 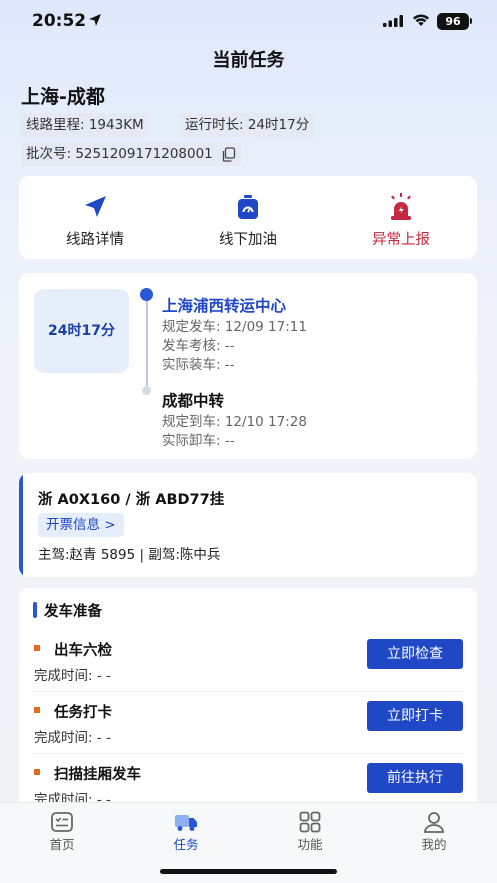 I want to click on origin-dot, so click(x=146, y=294).